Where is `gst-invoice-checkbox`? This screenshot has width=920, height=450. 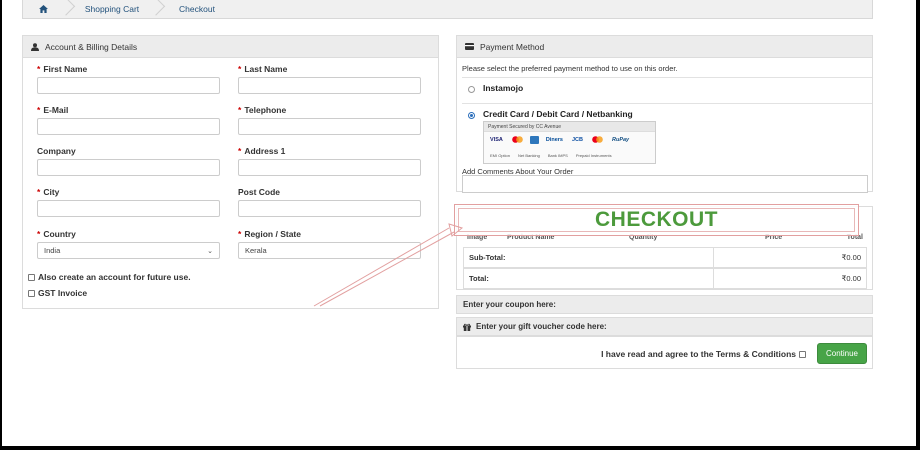 gst-invoice-checkbox is located at coordinates (31, 293).